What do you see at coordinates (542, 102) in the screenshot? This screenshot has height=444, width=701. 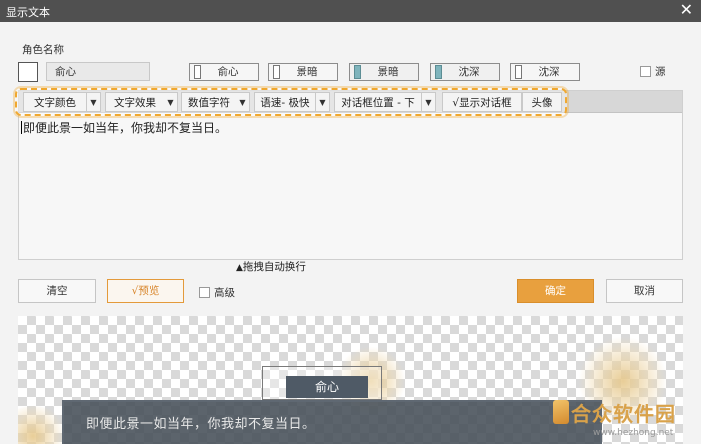 I see `avatar-button: 头像` at bounding box center [542, 102].